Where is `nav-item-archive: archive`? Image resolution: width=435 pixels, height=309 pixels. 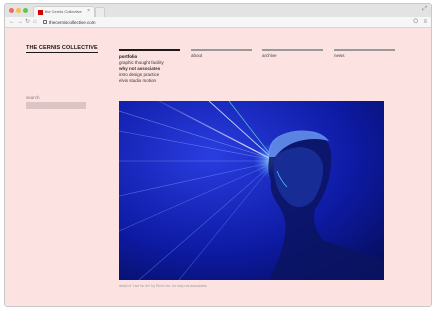
nav-item-archive: archive is located at coordinates (269, 55).